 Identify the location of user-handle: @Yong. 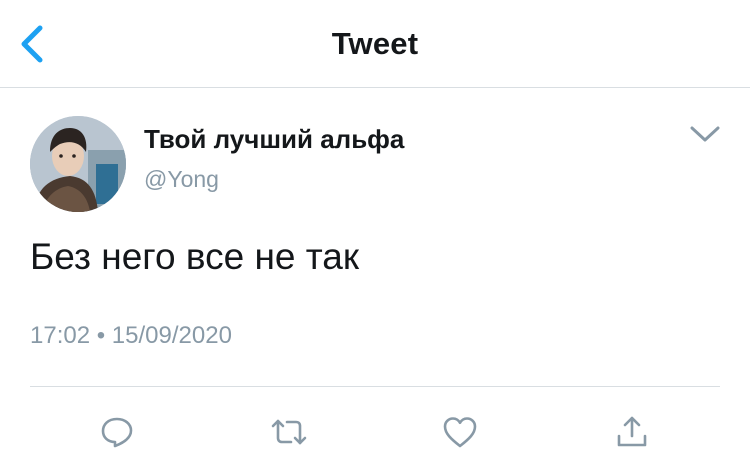
(181, 179).